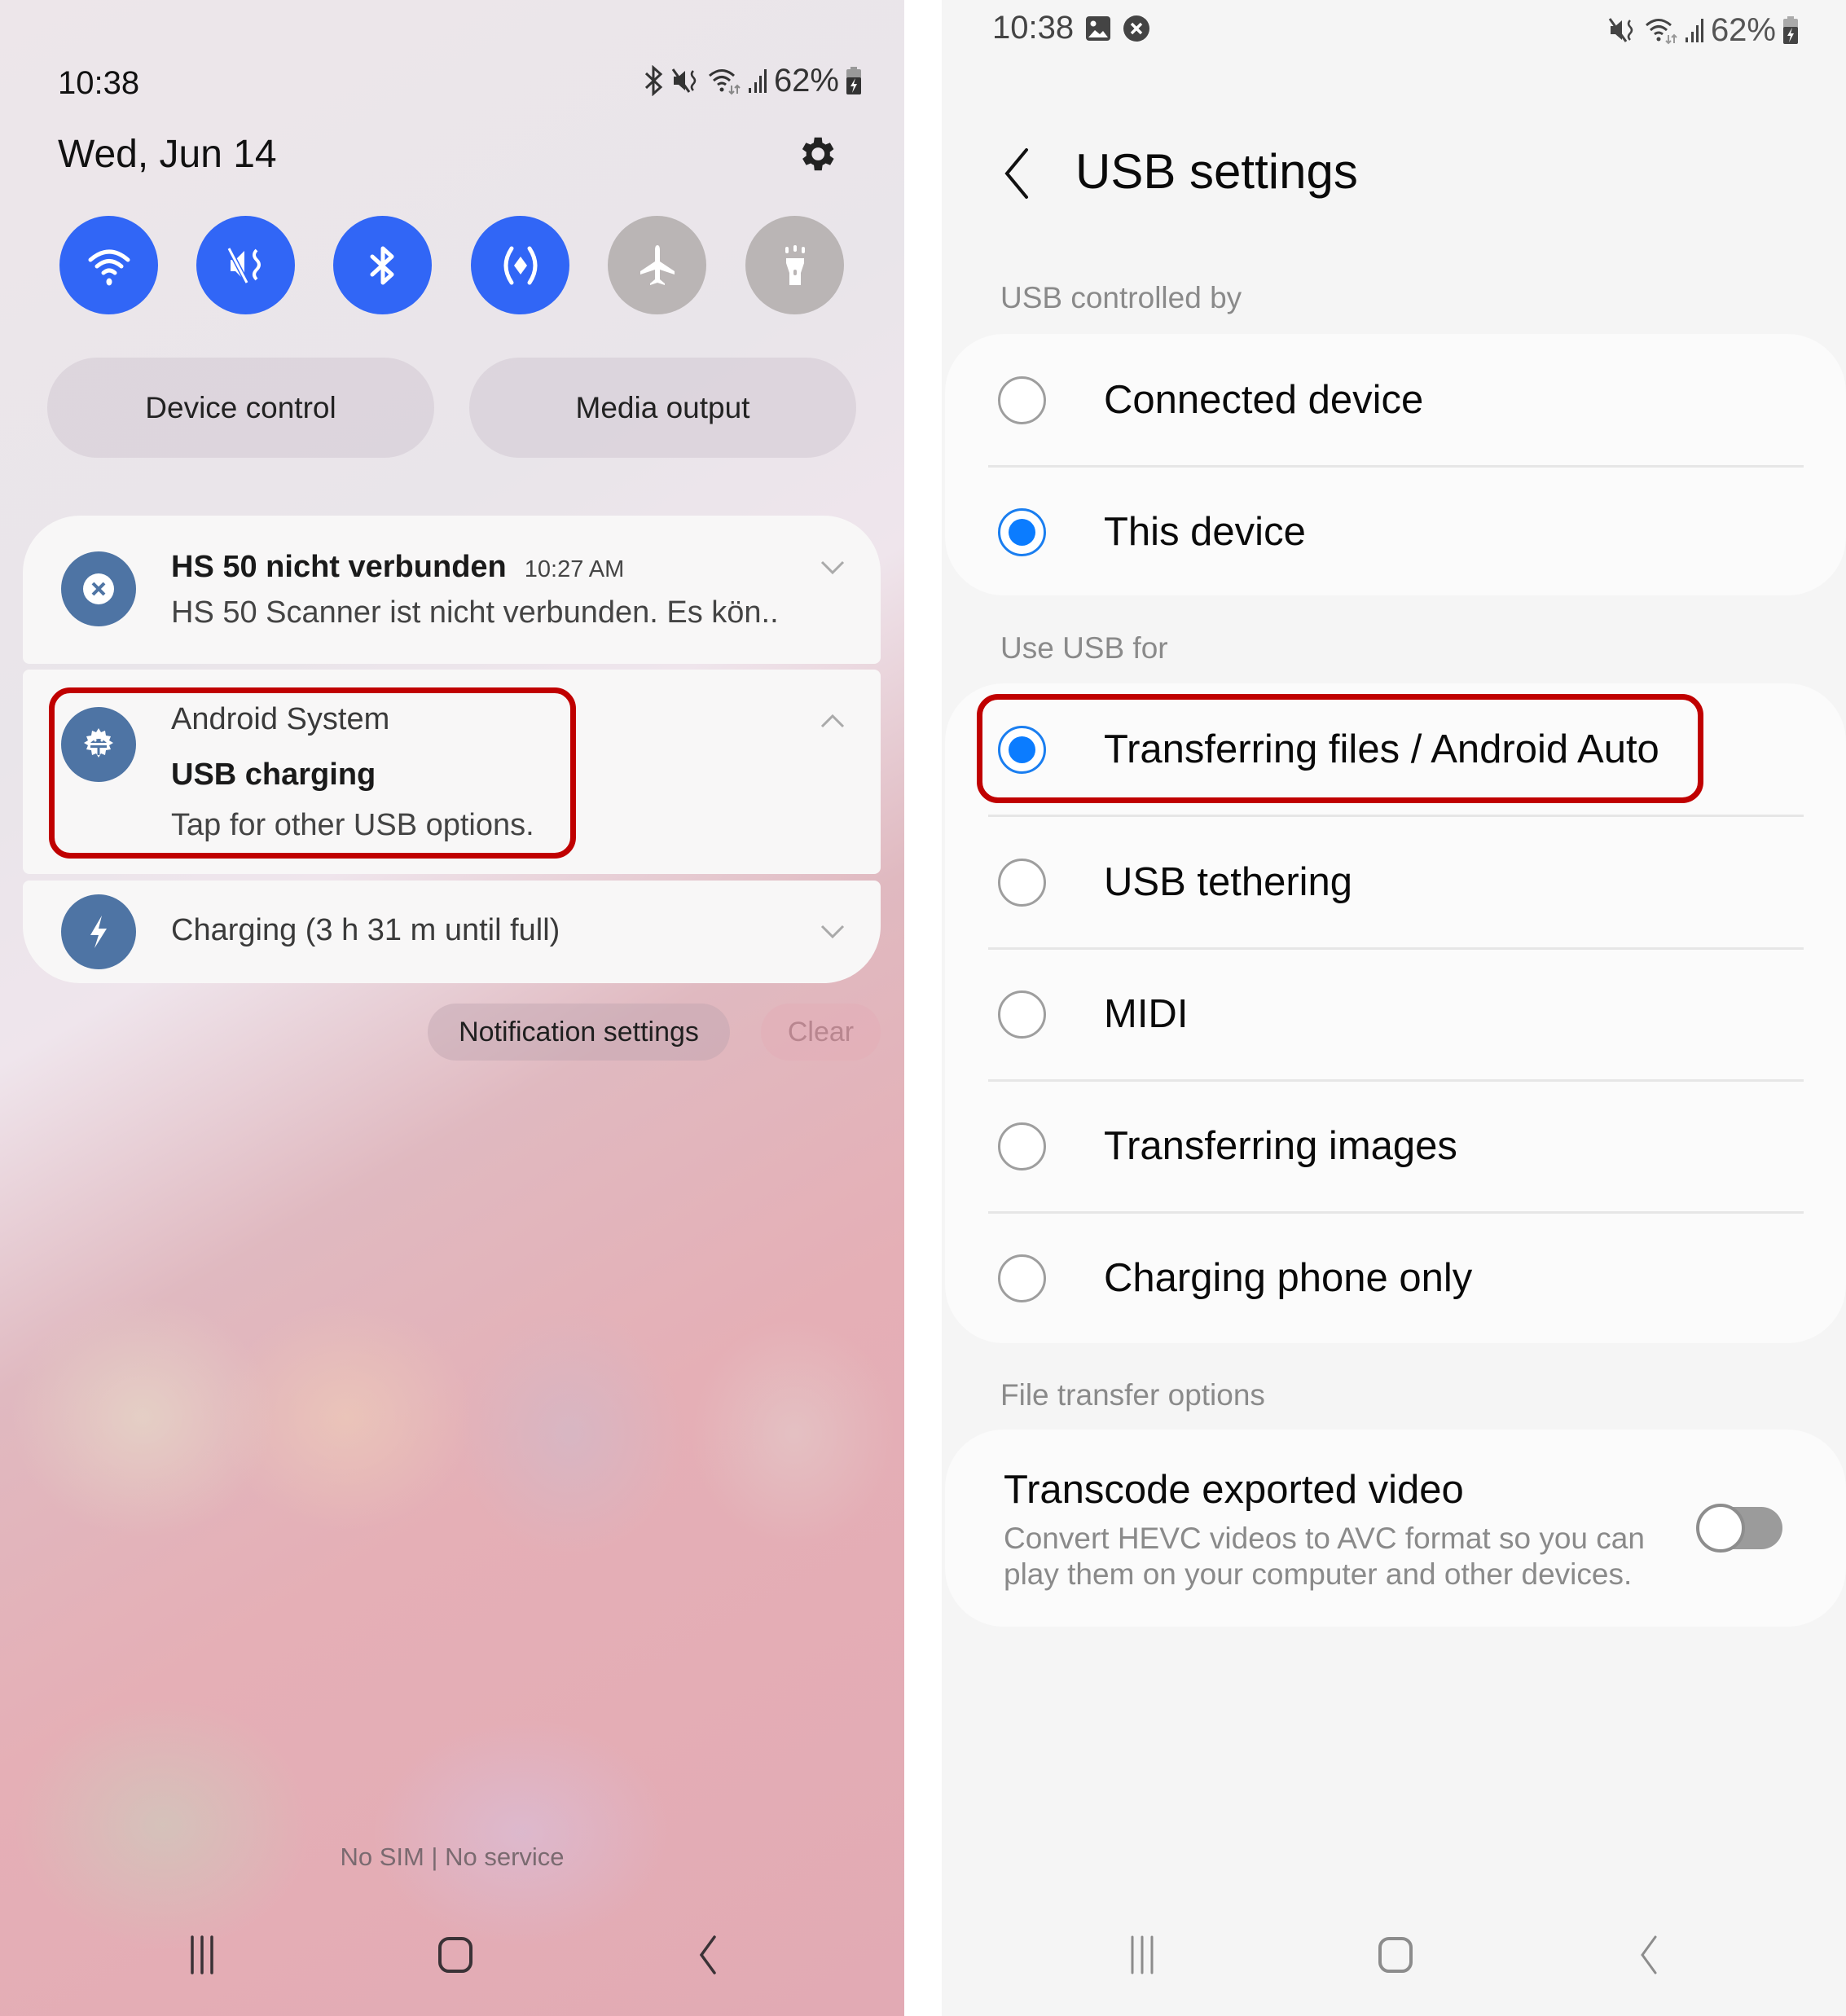 This screenshot has height=2016, width=1846. I want to click on section-label-use-usb-for: Use USB for, so click(1084, 648).